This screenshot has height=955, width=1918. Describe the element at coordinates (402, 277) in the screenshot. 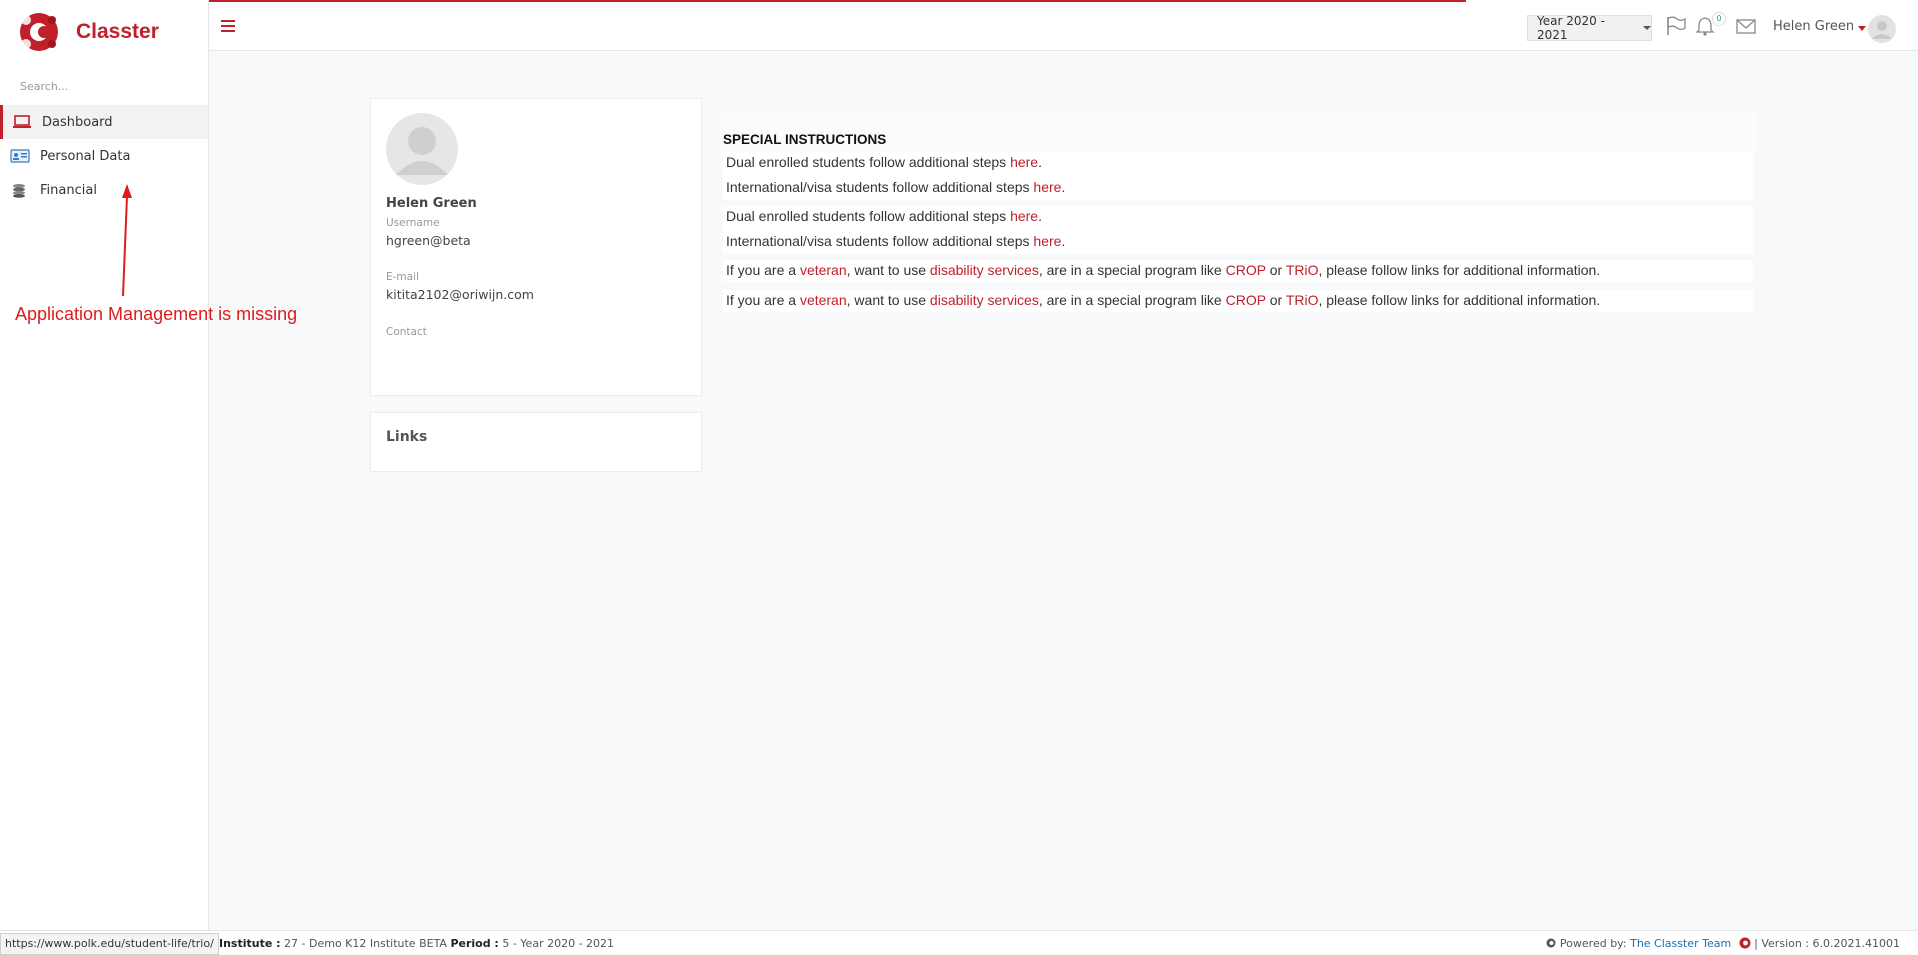

I see `email-label: E-mail` at that location.